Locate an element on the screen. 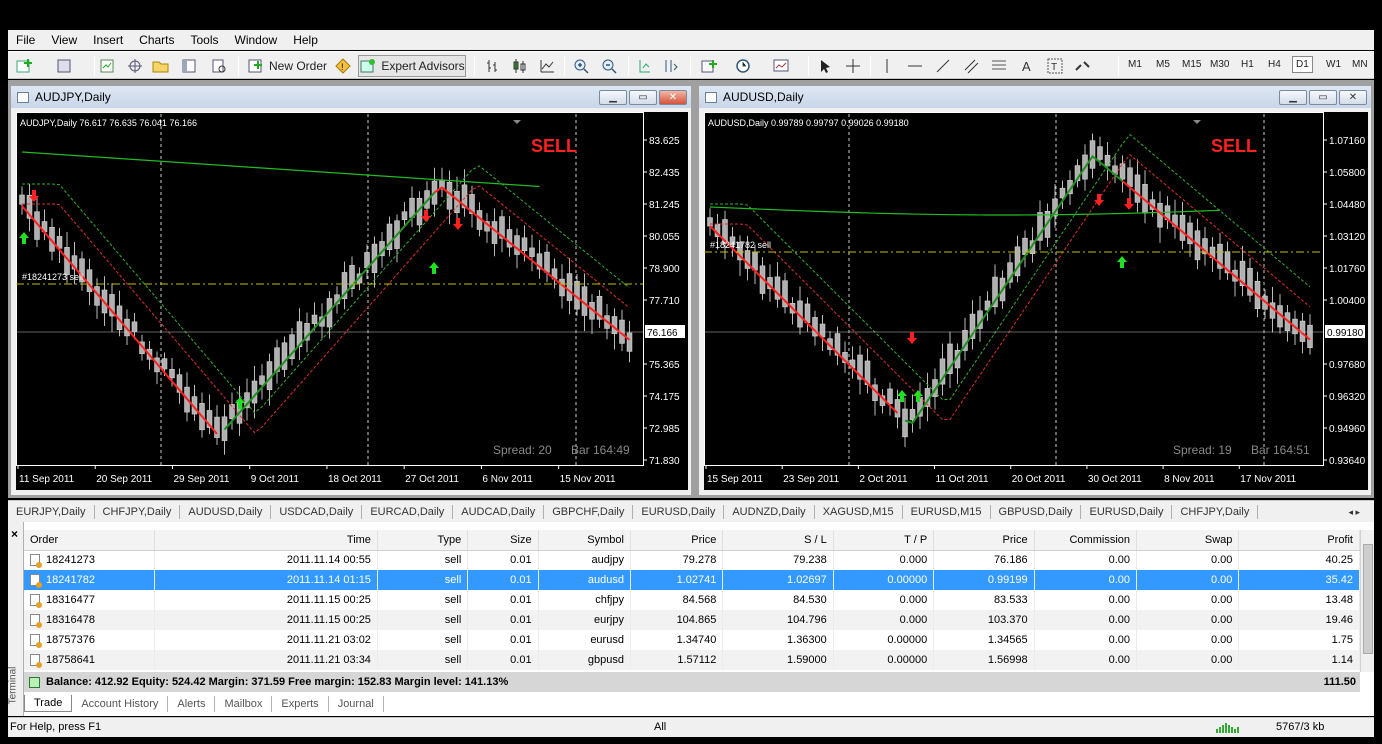 The height and width of the screenshot is (744, 1382). timeframe-w1: W1 is located at coordinates (1333, 64).